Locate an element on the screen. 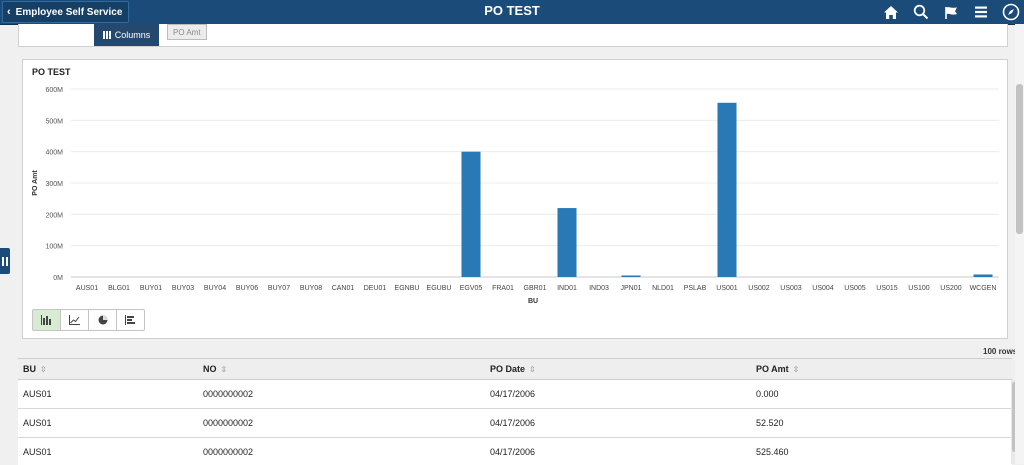 The image size is (1024, 465). back-button: ‹ Employee Self Service is located at coordinates (66, 12).